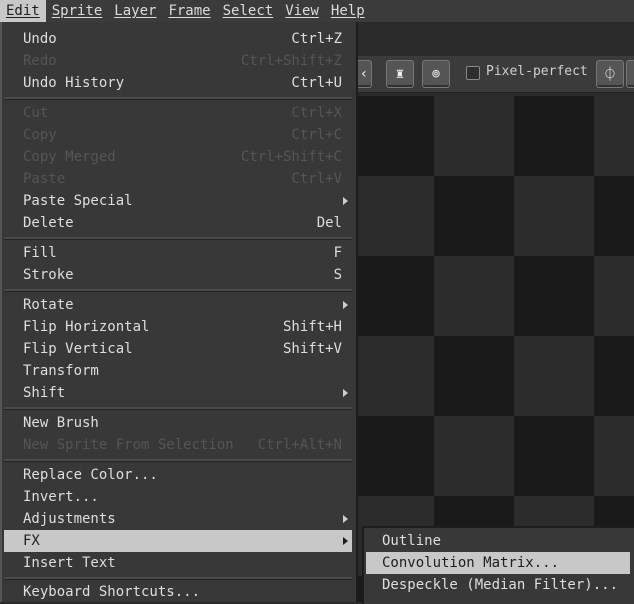  I want to click on pixel-perfect-checkbox, so click(473, 73).